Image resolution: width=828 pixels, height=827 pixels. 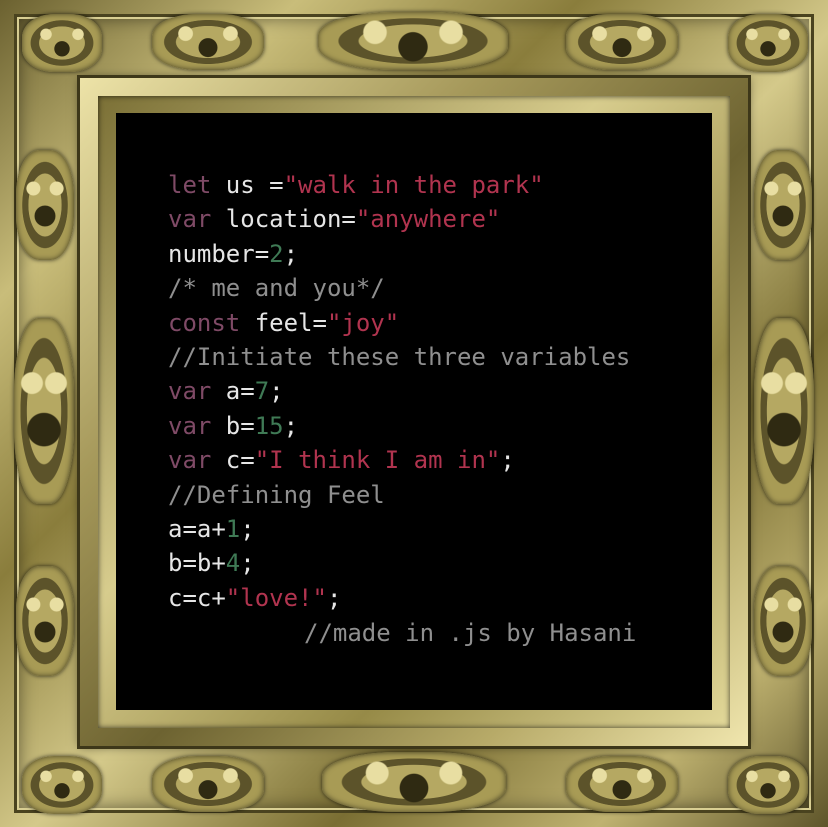 What do you see at coordinates (276, 288) in the screenshot?
I see `code-token-comment: /* me and you*/` at bounding box center [276, 288].